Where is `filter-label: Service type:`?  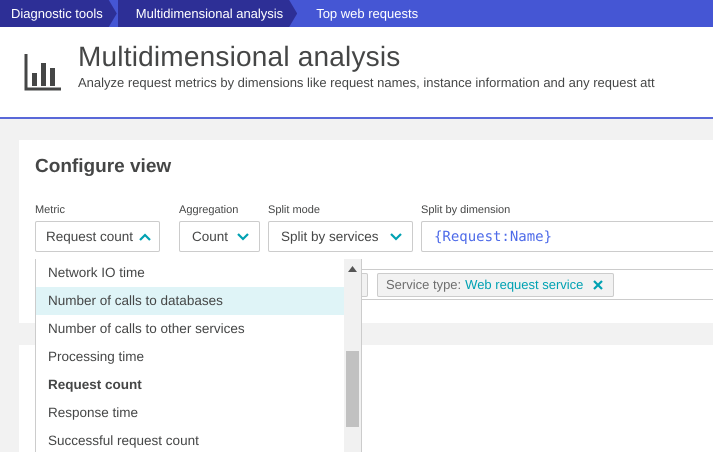 filter-label: Service type: is located at coordinates (424, 284).